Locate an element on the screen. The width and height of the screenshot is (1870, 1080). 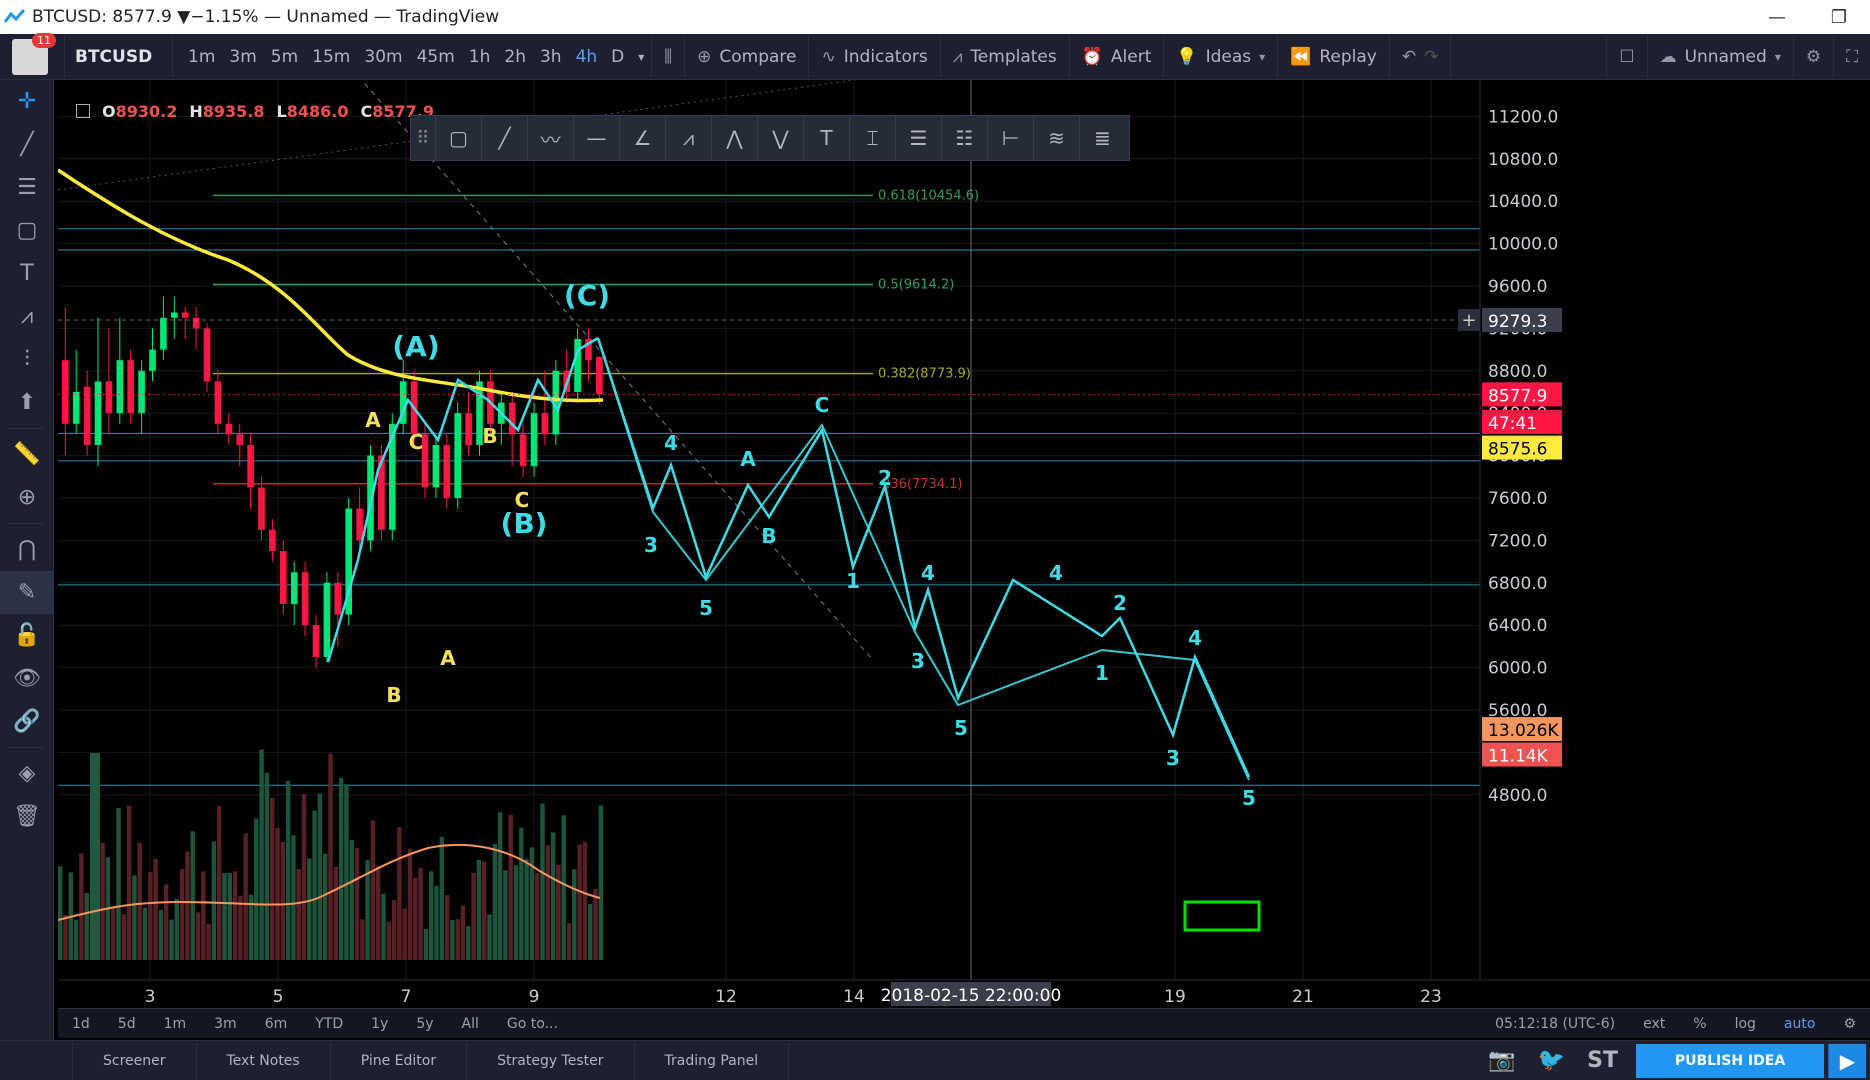
layout-select-button: ☐ is located at coordinates (1627, 56).